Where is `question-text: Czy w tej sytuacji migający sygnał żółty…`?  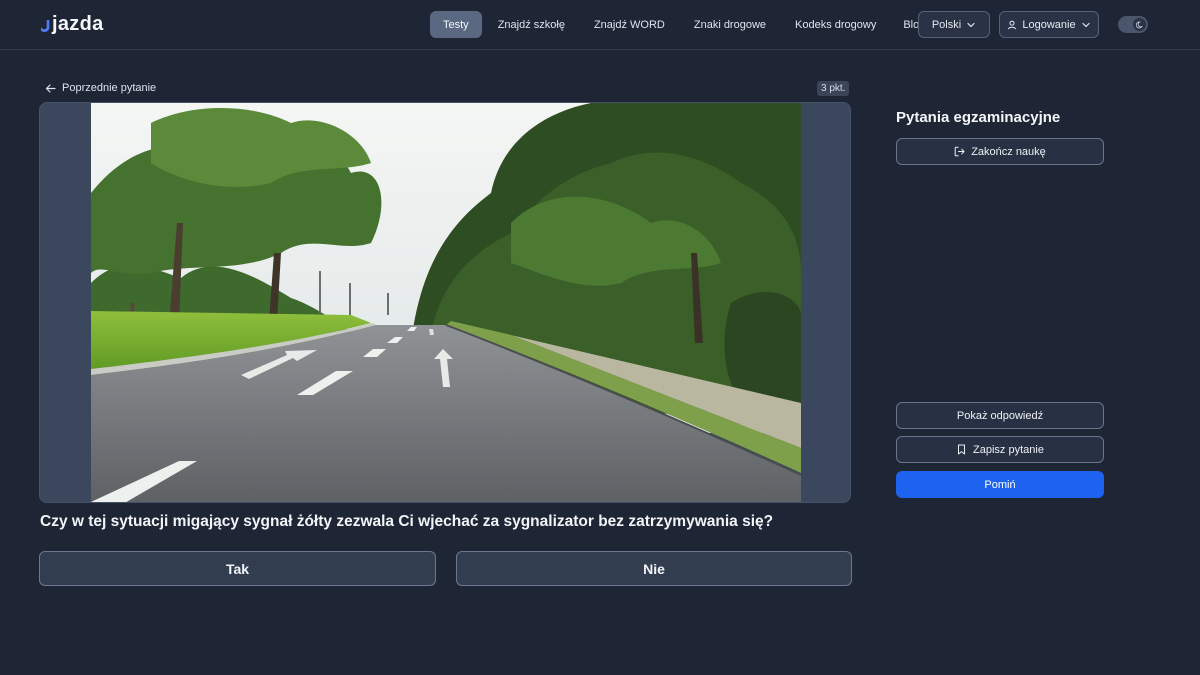 question-text: Czy w tej sytuacji migający sygnał żółty… is located at coordinates (407, 521).